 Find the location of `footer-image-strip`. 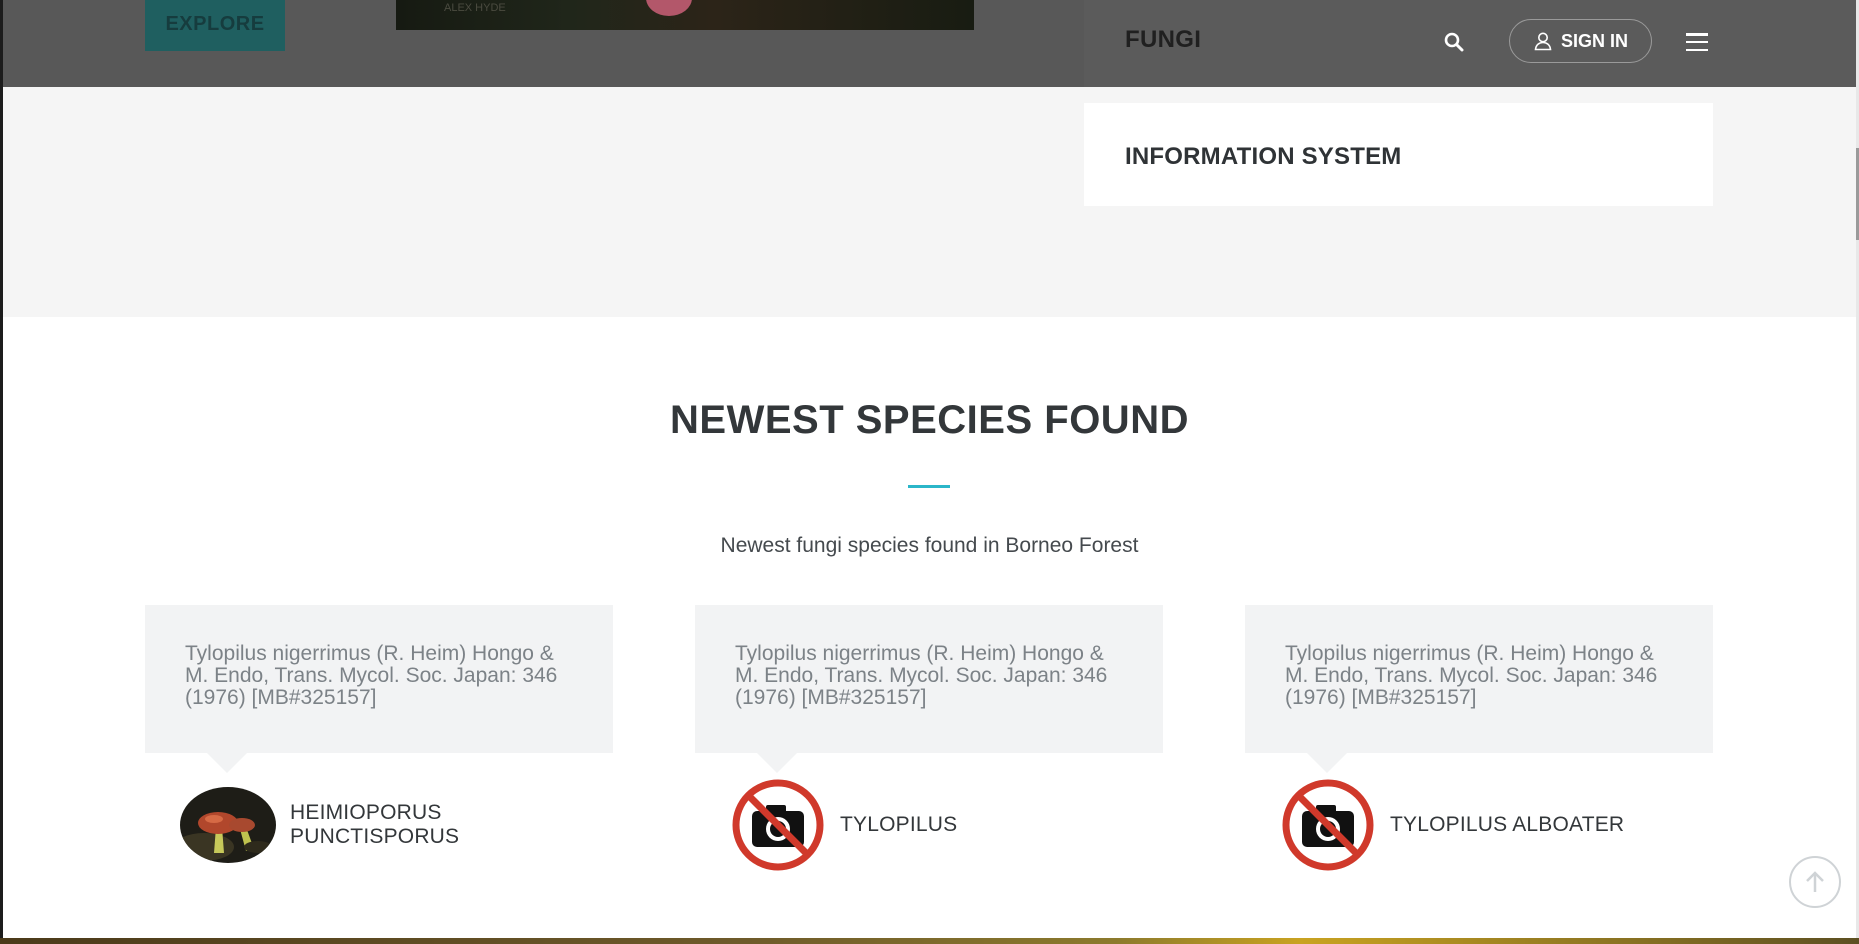

footer-image-strip is located at coordinates (929, 941).